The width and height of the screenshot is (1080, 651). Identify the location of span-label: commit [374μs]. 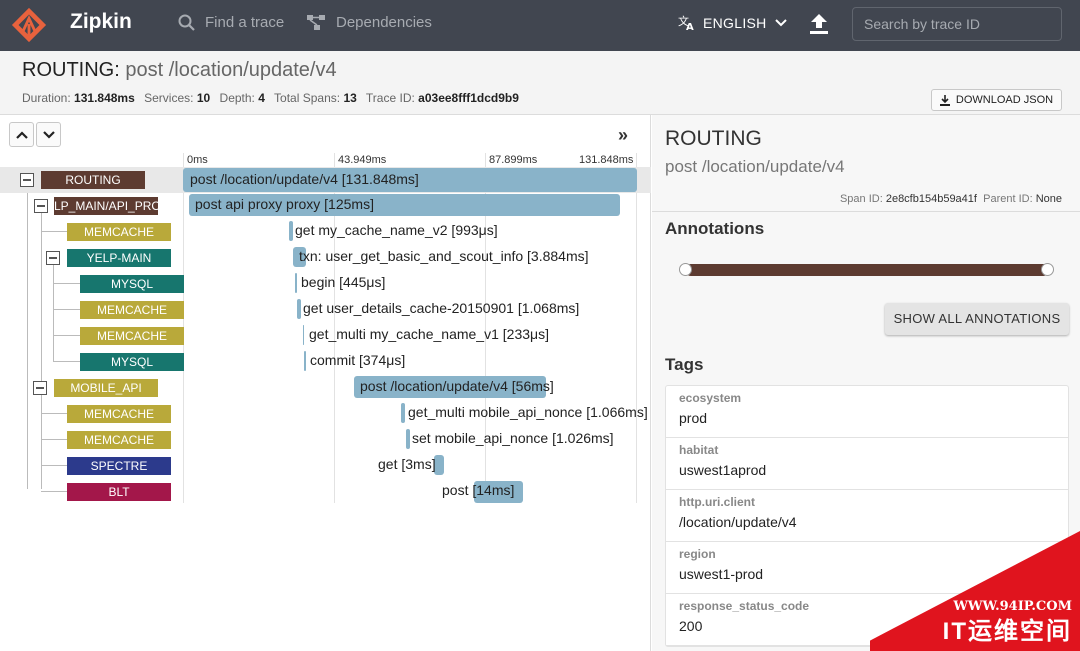
(358, 360).